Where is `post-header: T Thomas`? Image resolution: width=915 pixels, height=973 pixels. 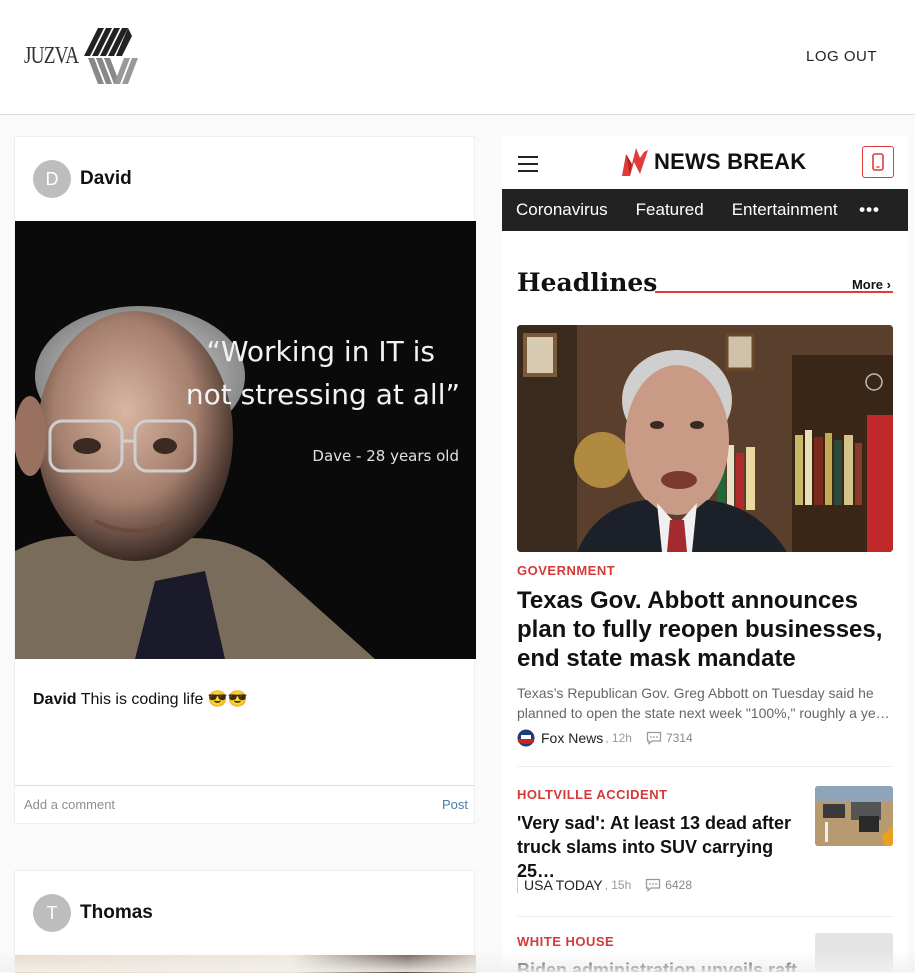 post-header: T Thomas is located at coordinates (244, 913).